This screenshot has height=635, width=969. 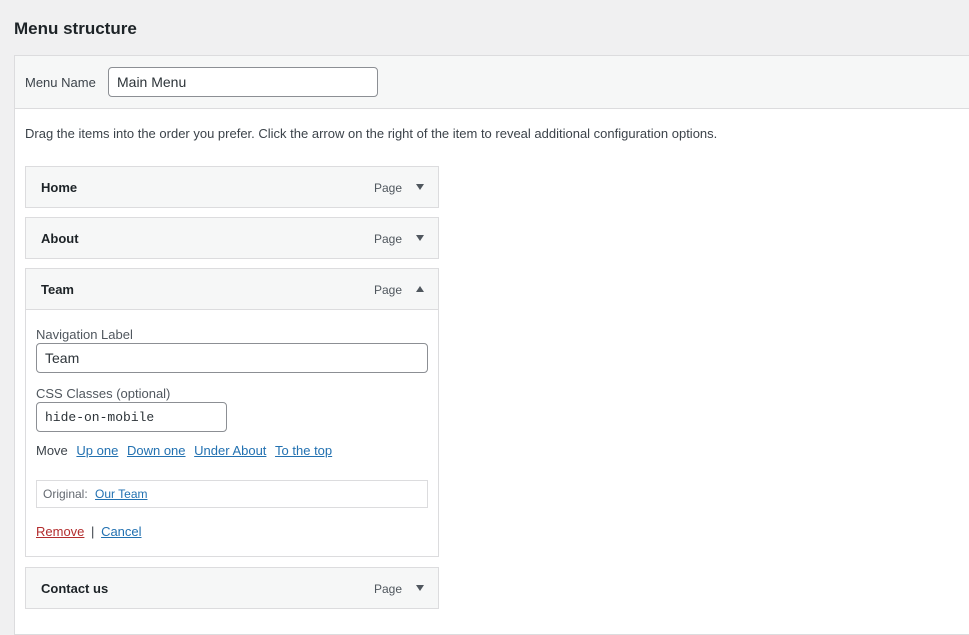 I want to click on menu-item-home: Home Page, so click(x=232, y=187).